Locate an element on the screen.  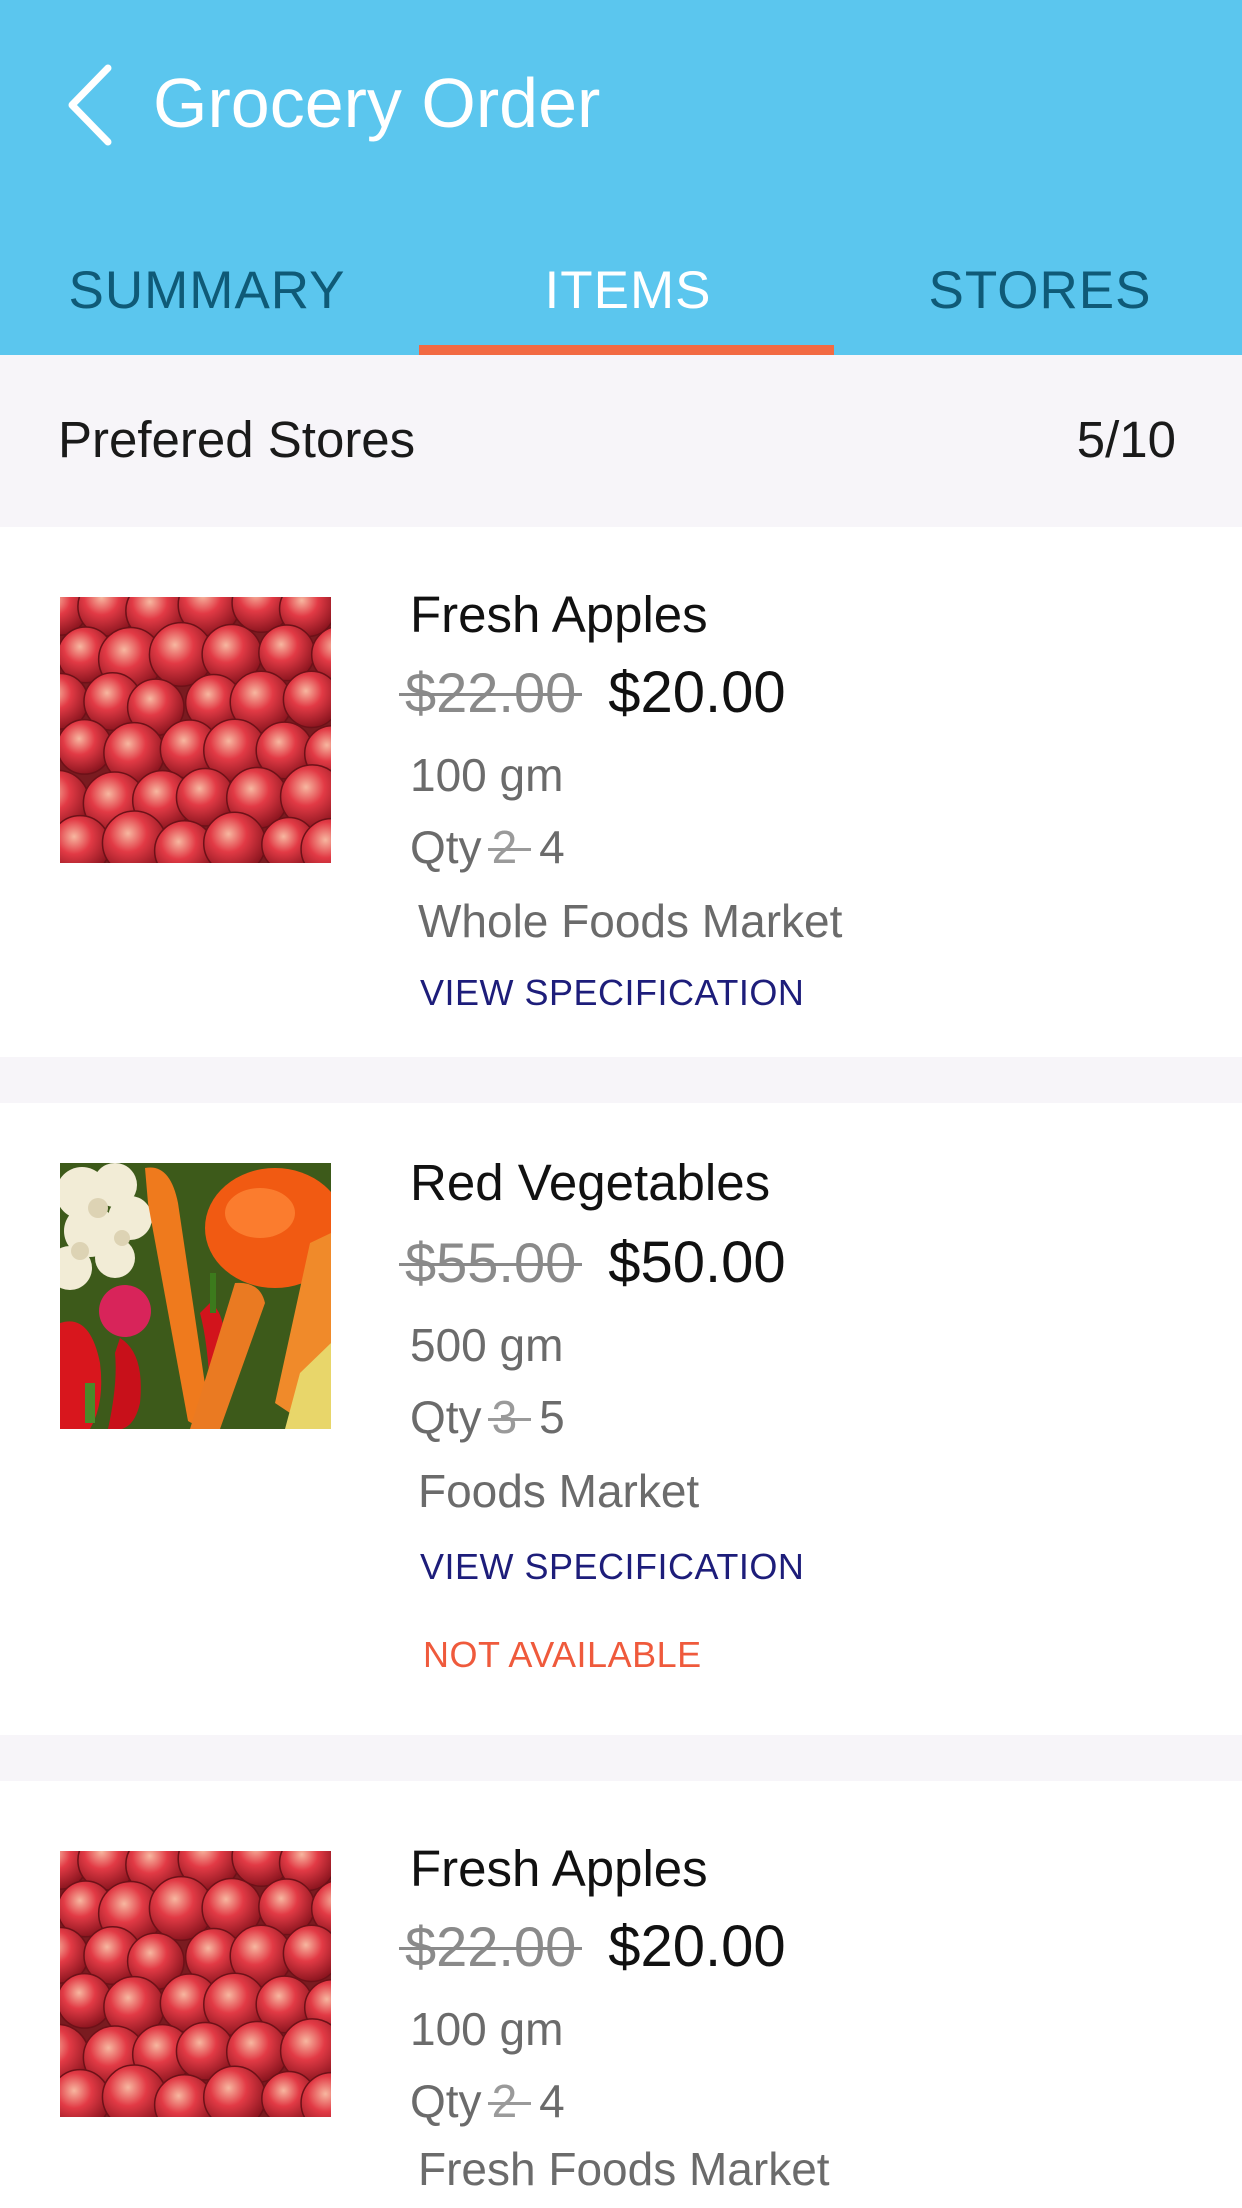
store-name: Whole Foods Market is located at coordinates (630, 921).